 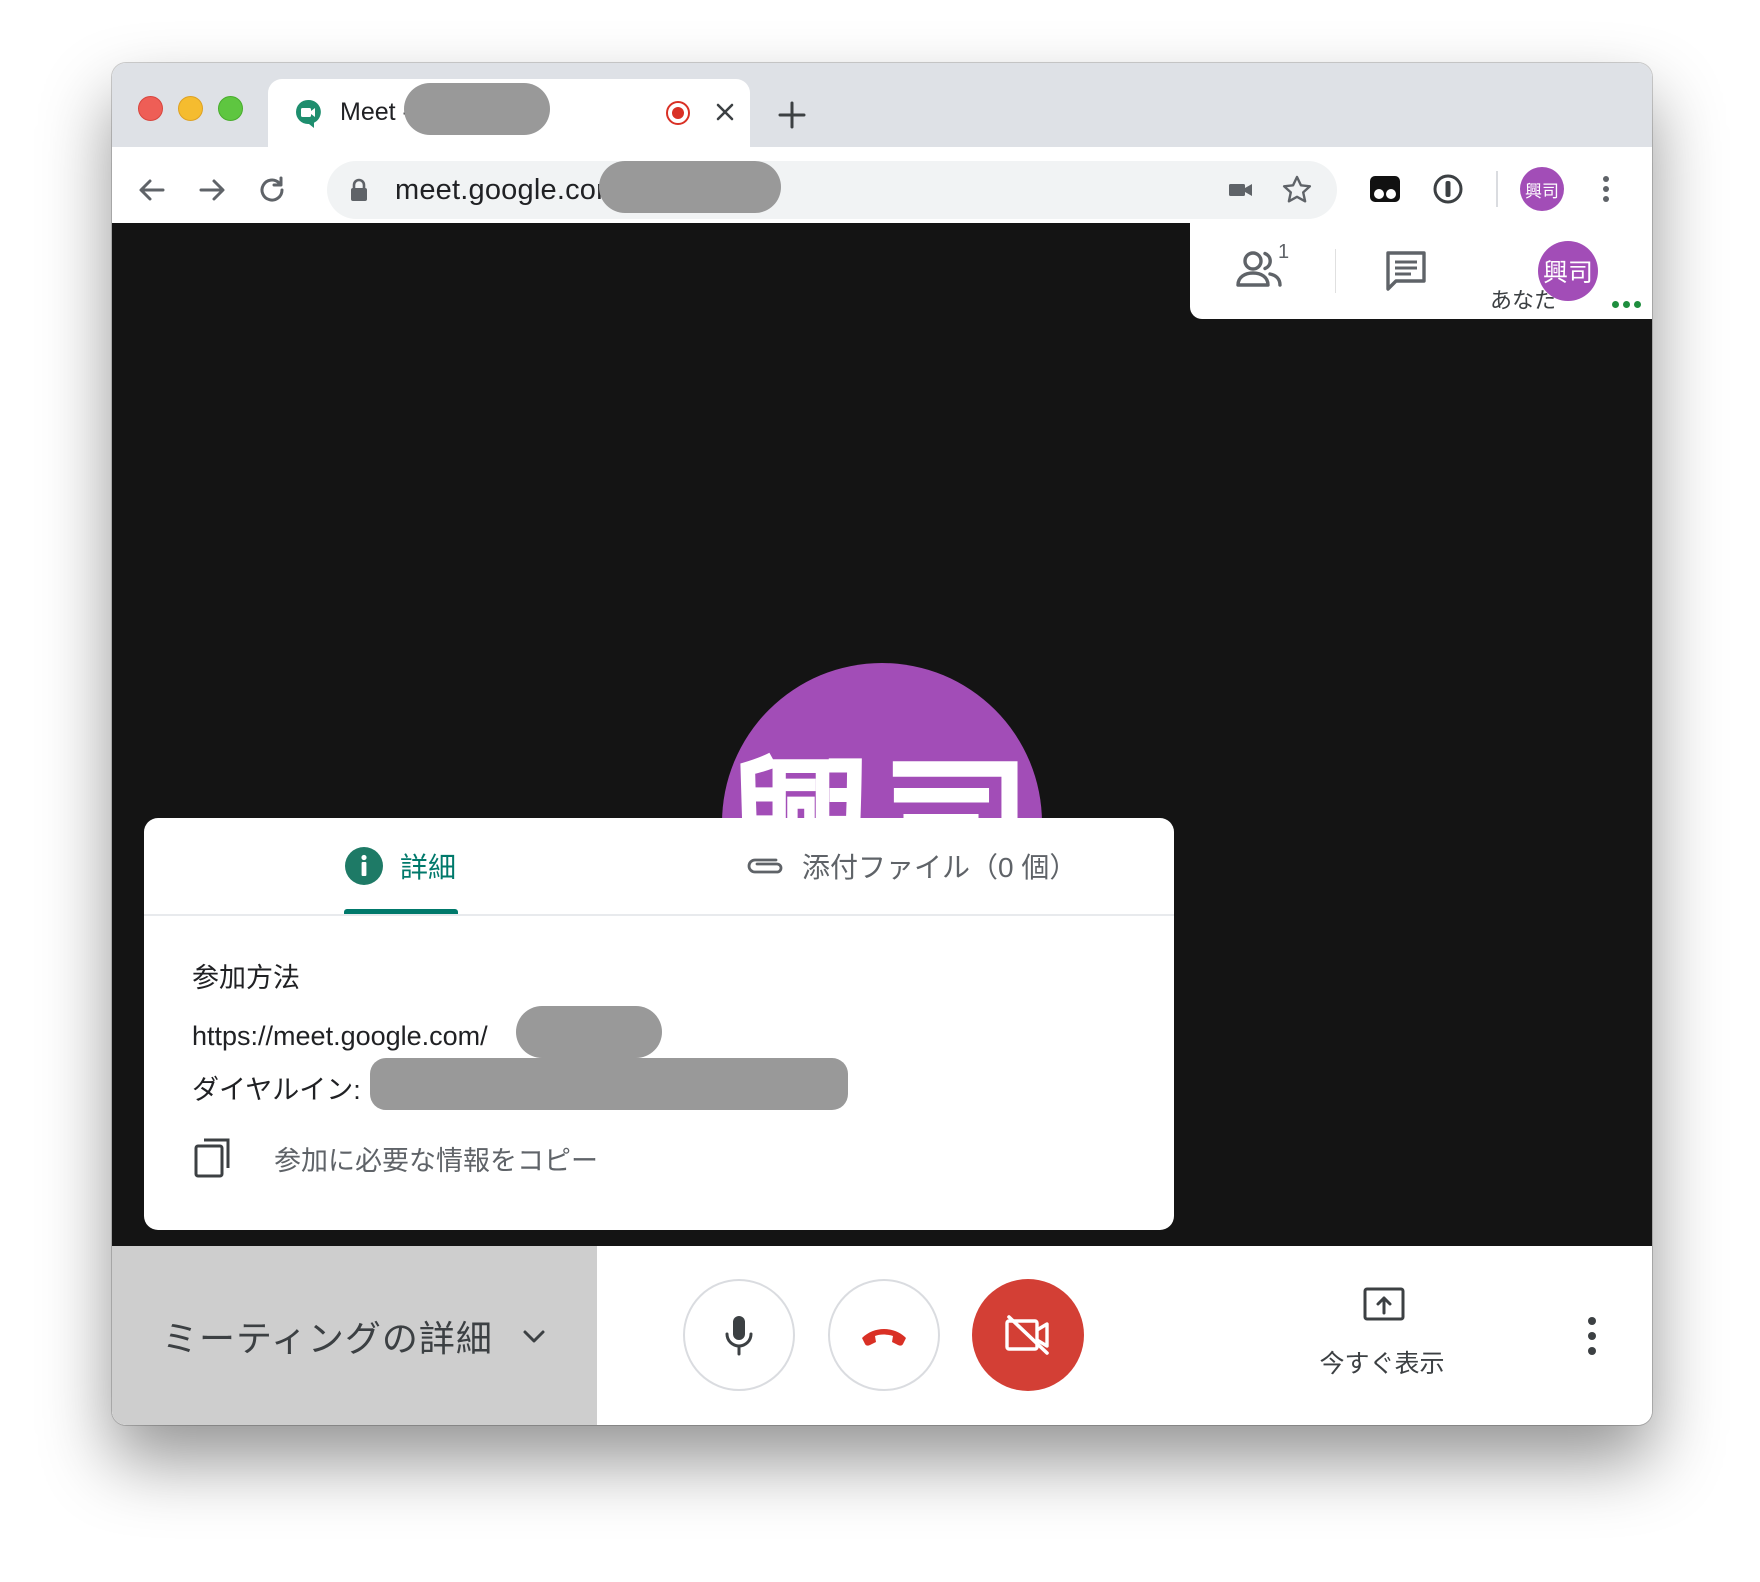 What do you see at coordinates (1628, 304) in the screenshot?
I see `audio-level-indicator` at bounding box center [1628, 304].